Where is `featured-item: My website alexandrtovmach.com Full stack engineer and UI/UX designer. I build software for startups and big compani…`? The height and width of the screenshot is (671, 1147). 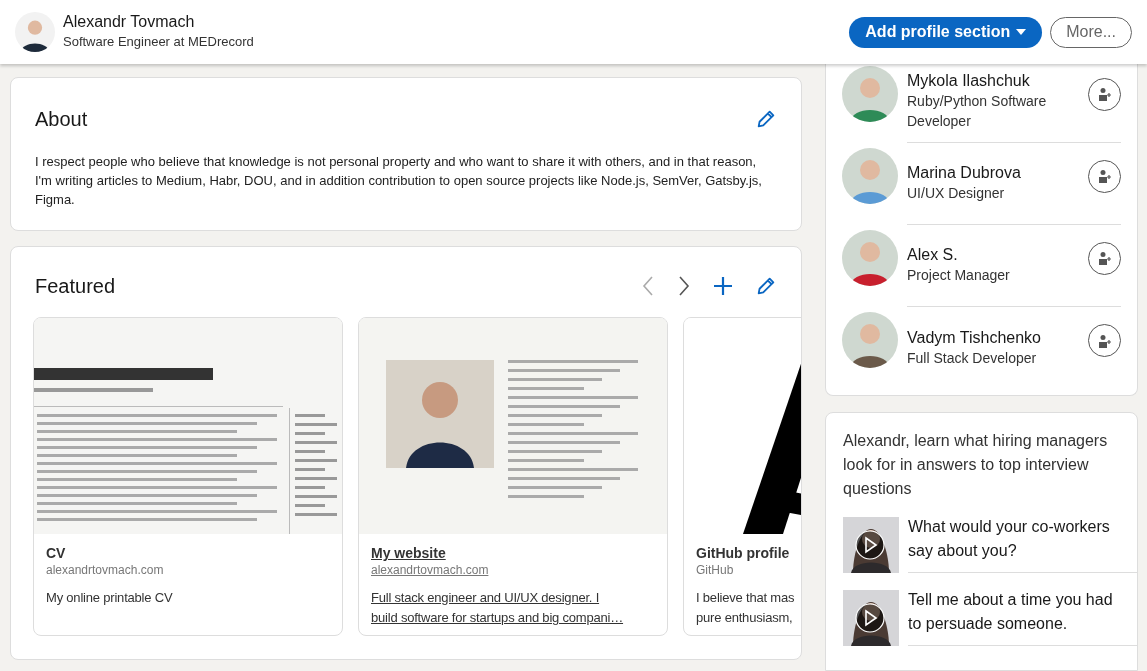
featured-item: My website alexandrtovmach.com Full stack engineer and UI/UX designer. I build software for startups and big compani… is located at coordinates (513, 476).